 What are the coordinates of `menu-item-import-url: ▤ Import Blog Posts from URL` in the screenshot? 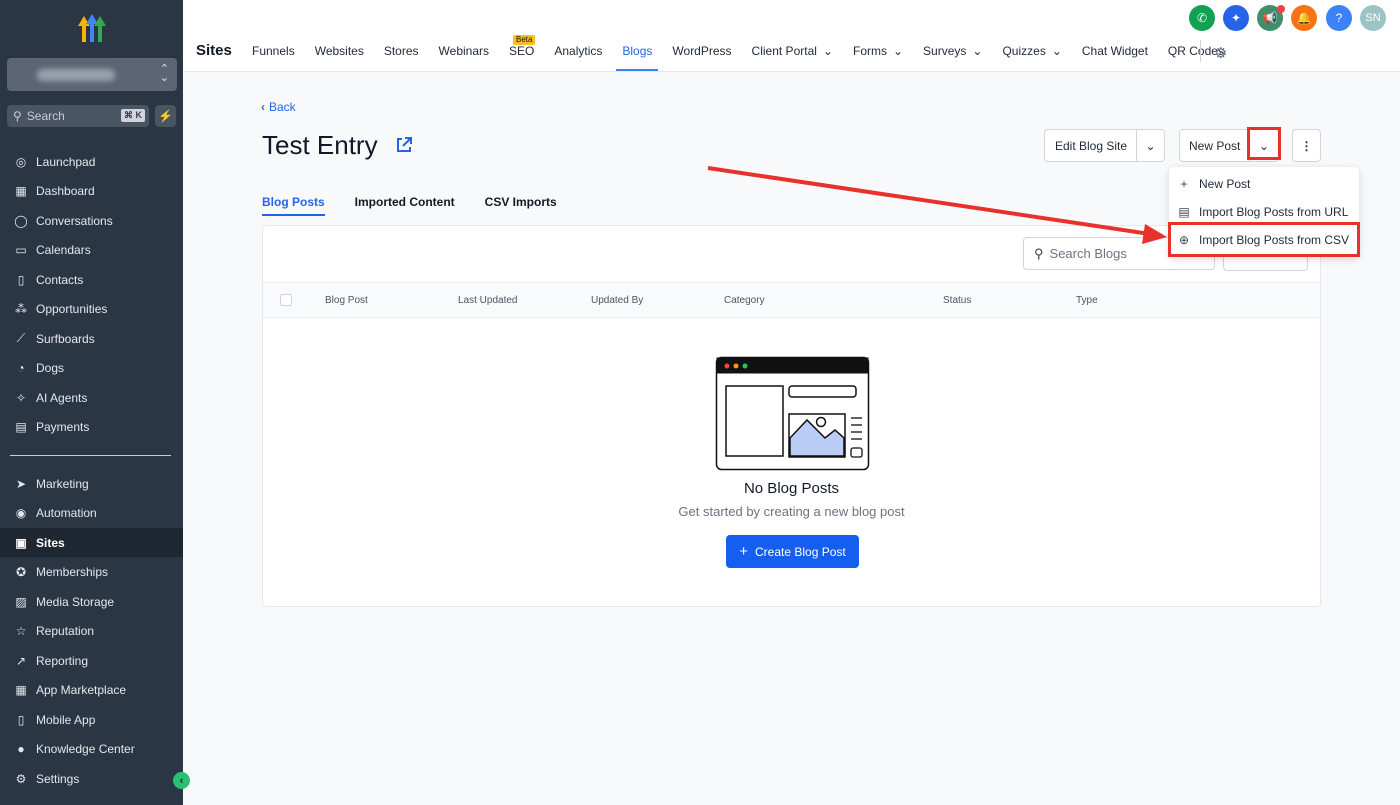 It's located at (1264, 212).